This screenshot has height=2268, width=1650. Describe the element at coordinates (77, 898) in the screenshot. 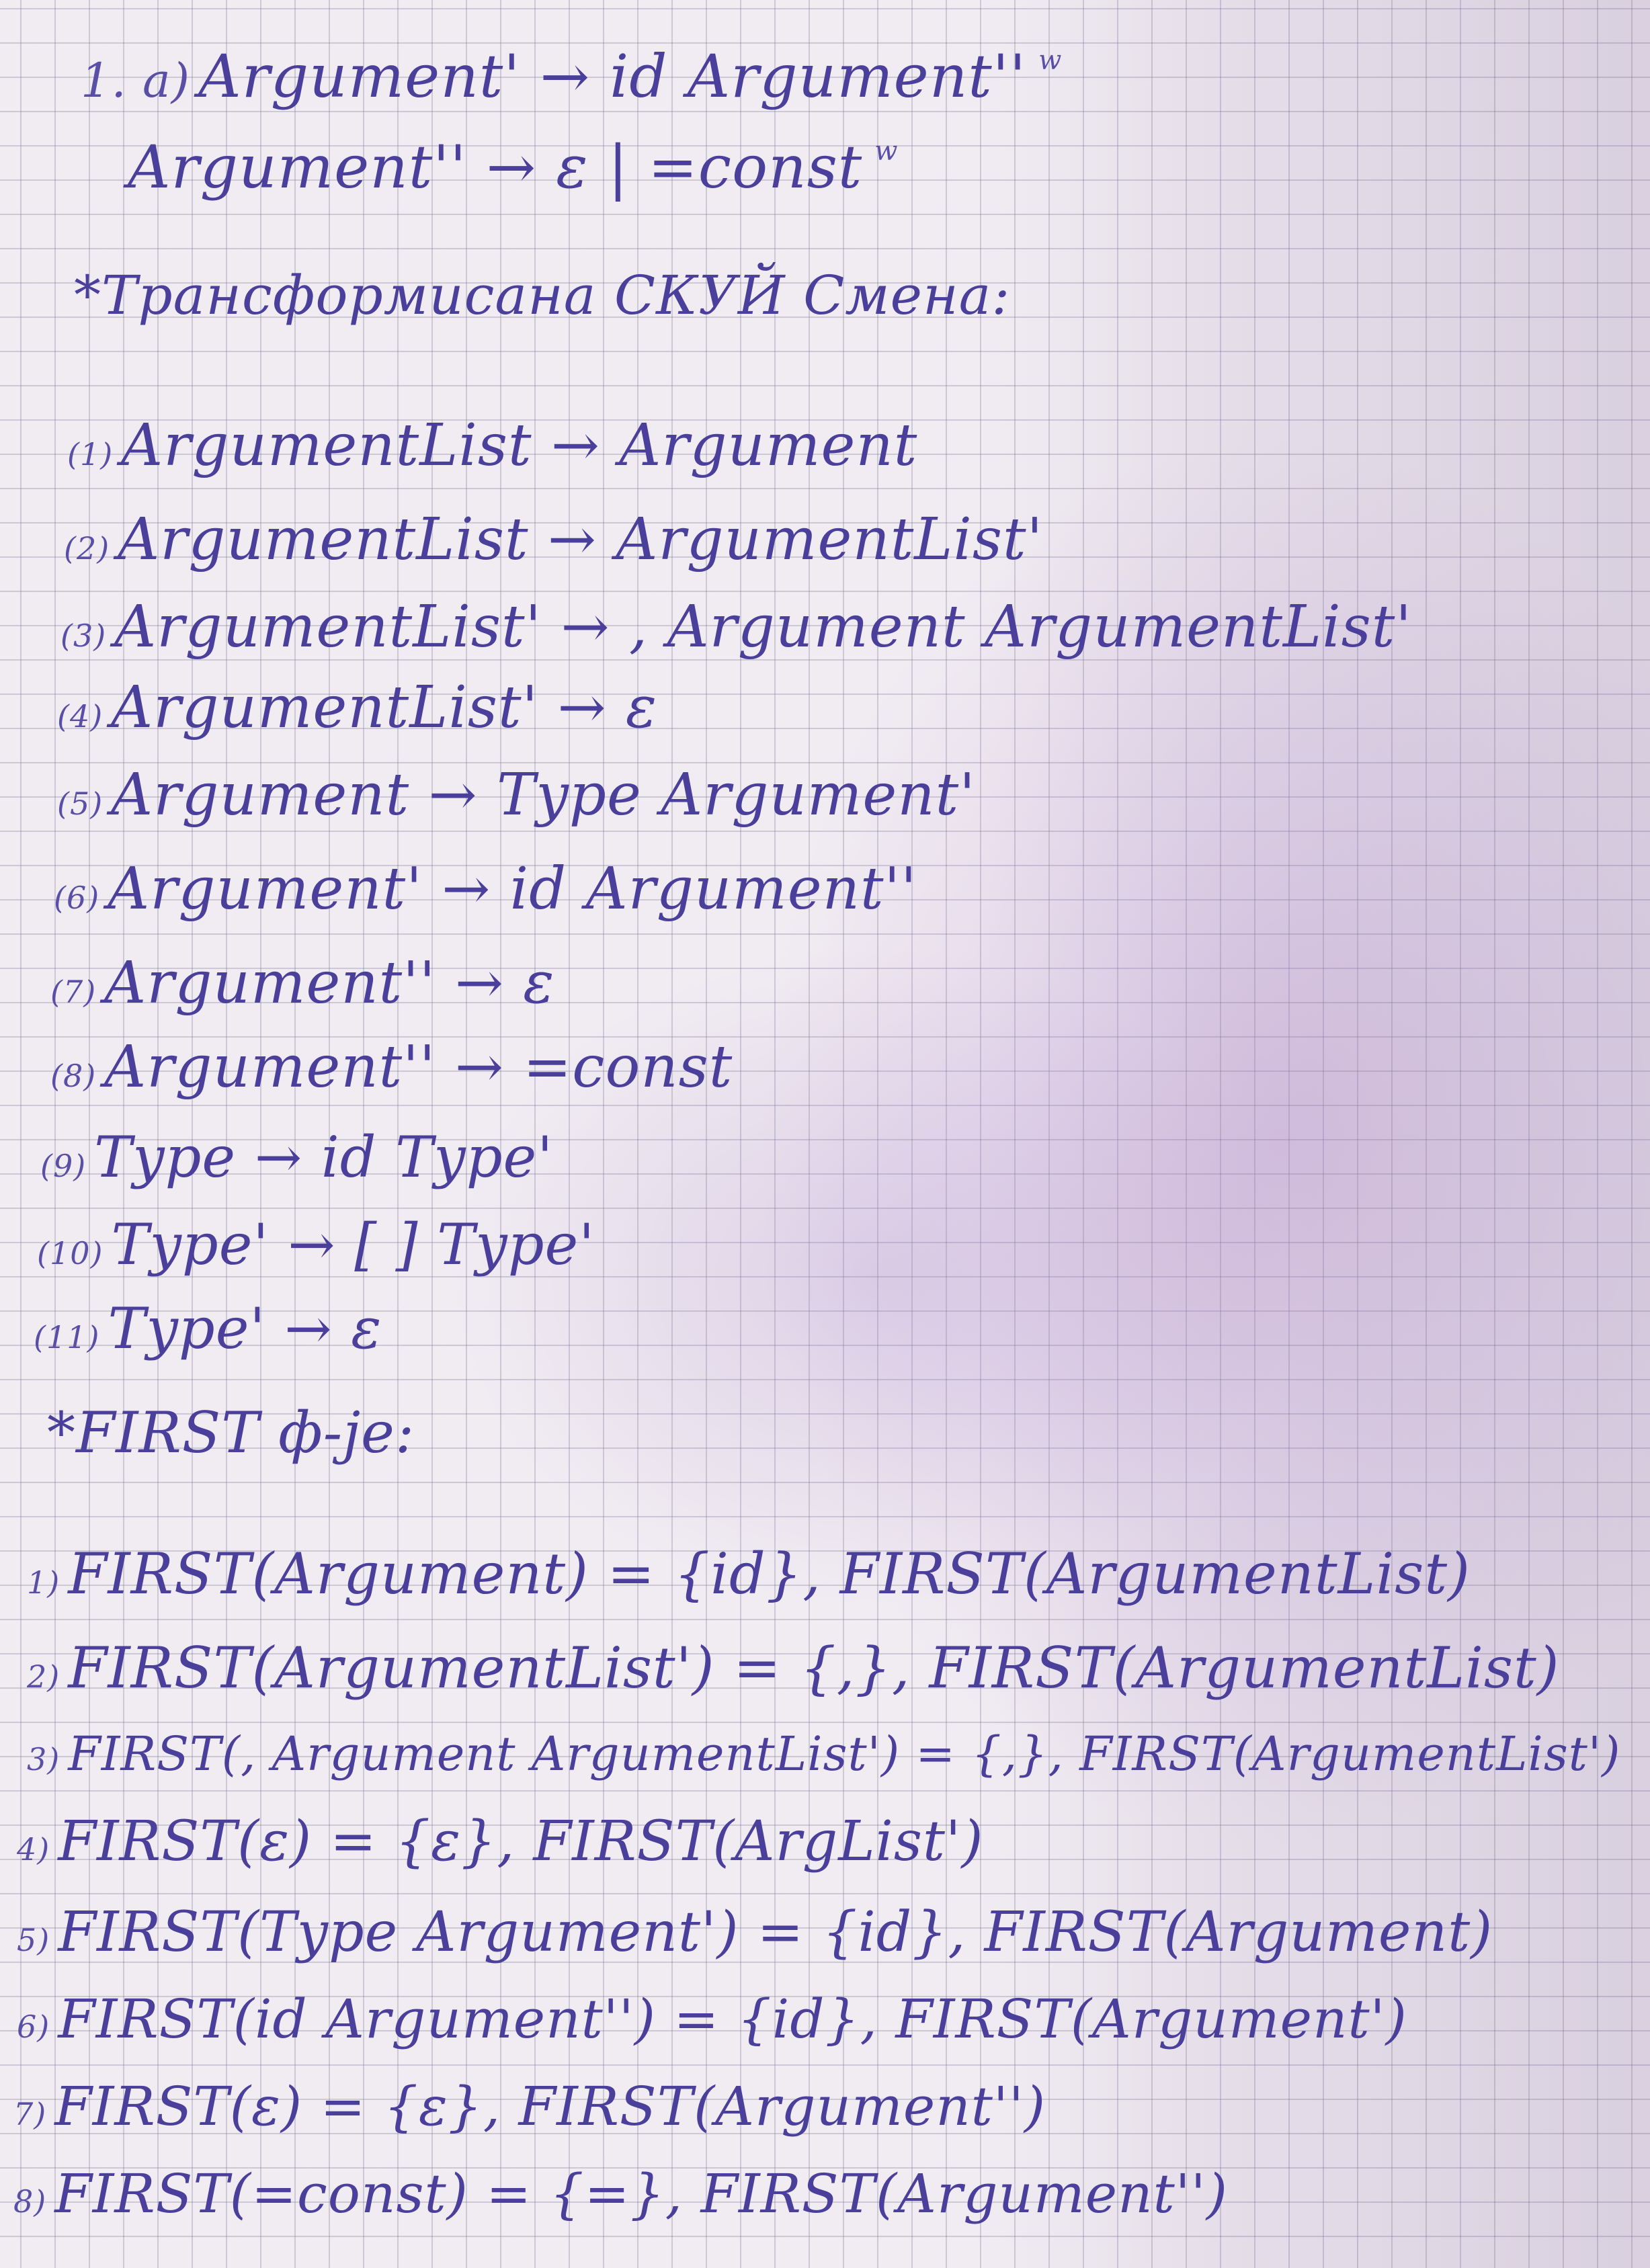

I see `rule-number: (6)` at that location.